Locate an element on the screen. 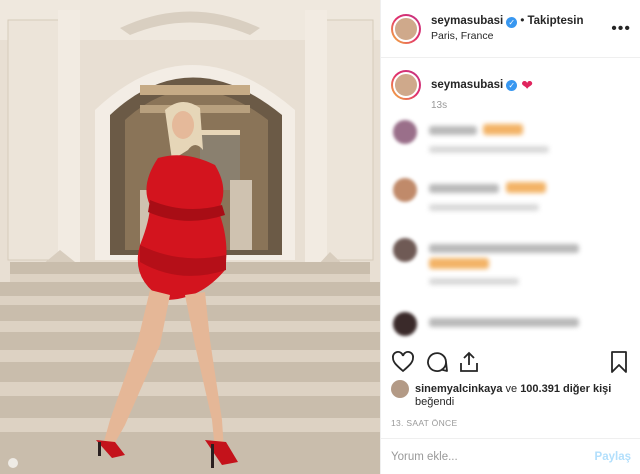 This screenshot has height=474, width=640. heart-outline-icon is located at coordinates (403, 362).